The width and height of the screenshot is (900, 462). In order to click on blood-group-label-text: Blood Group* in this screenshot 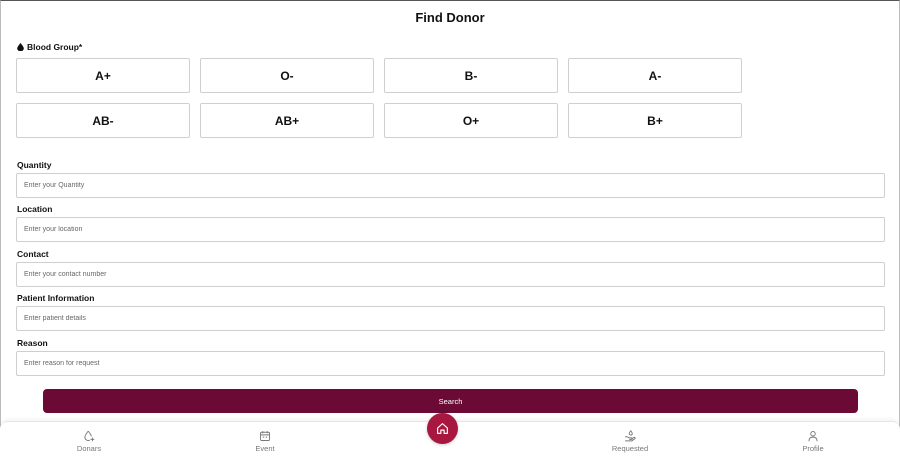, I will do `click(55, 47)`.